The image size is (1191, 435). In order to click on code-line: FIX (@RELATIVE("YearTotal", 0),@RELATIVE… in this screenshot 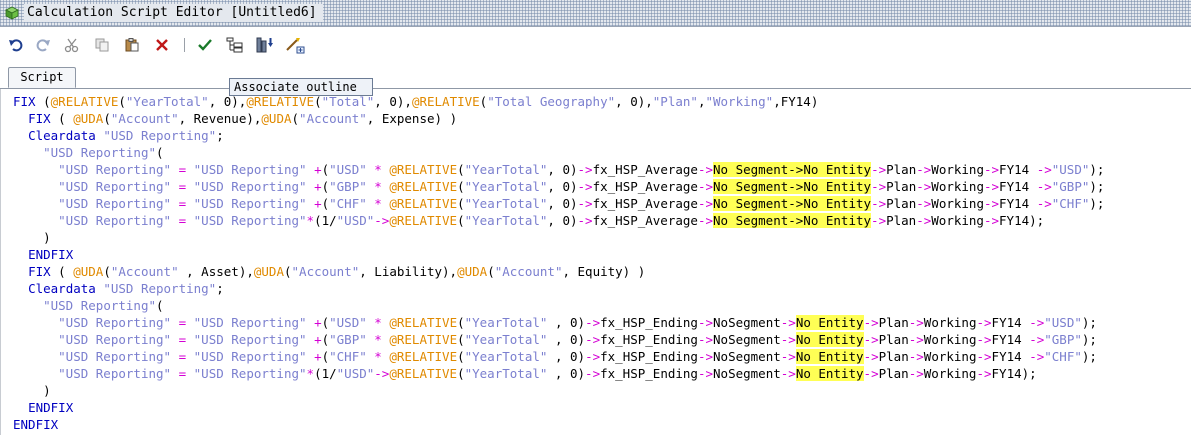, I will do `click(558, 101)`.